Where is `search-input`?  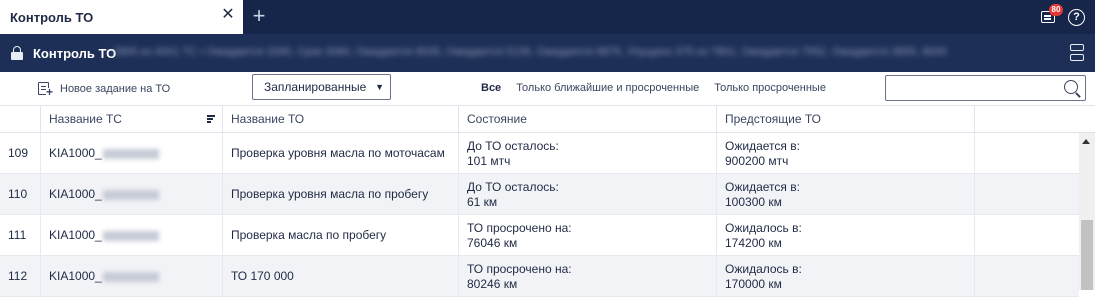
search-input is located at coordinates (985, 88).